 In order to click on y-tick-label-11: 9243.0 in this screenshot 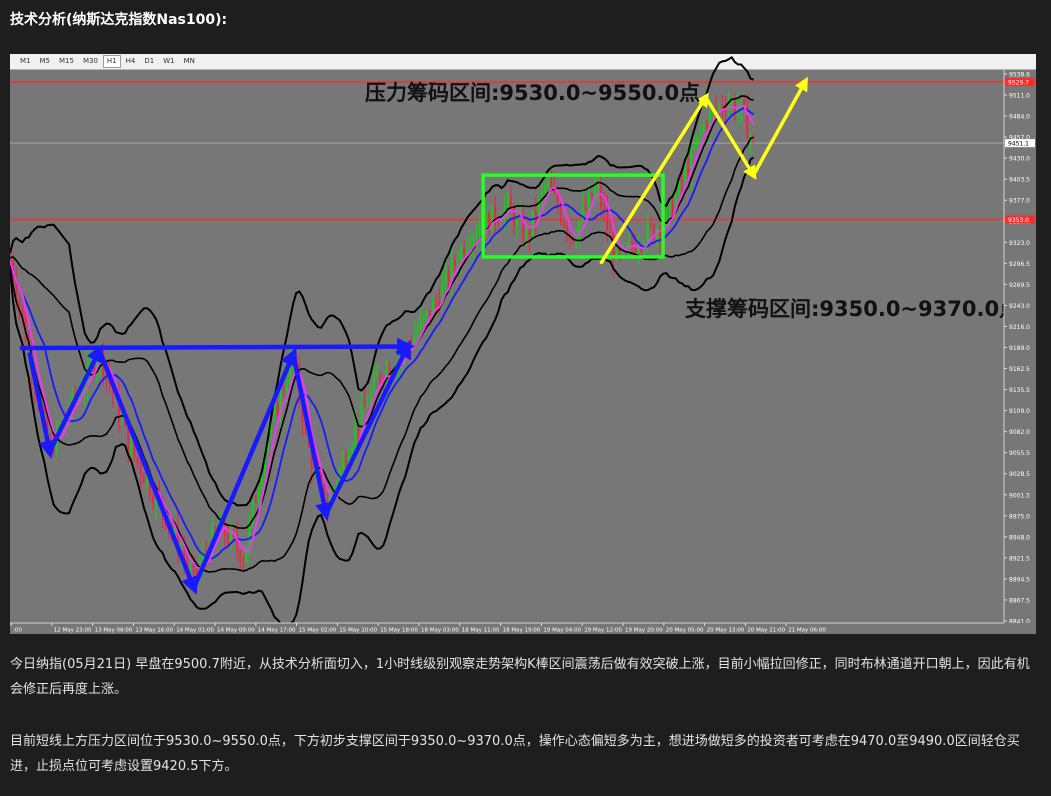, I will do `click(1019, 306)`.